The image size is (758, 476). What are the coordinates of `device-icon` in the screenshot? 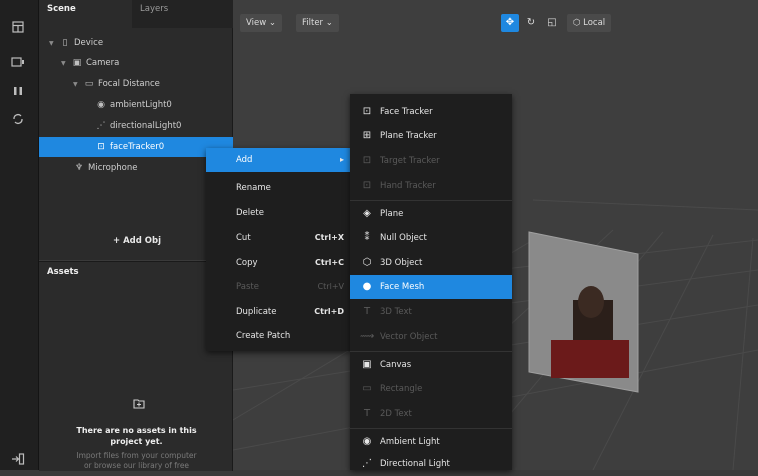 It's located at (18, 62).